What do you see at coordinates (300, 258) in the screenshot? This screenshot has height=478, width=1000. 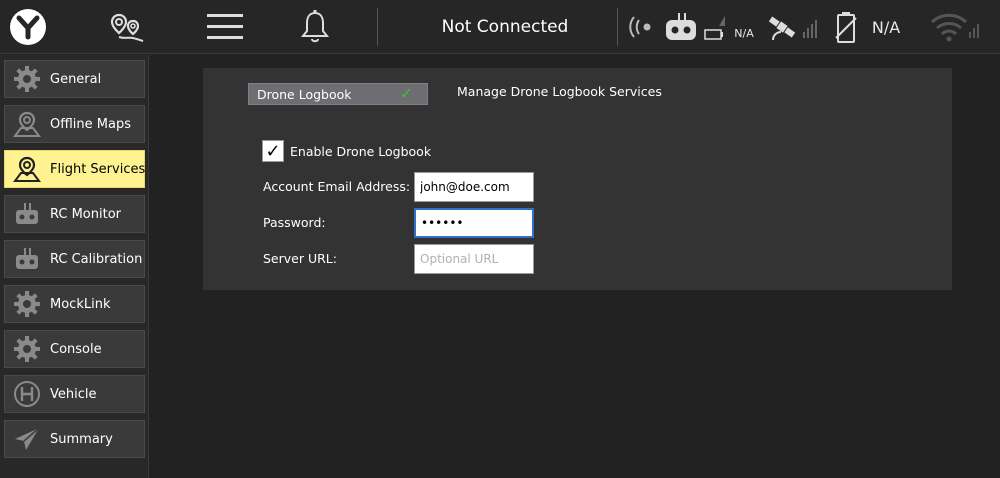 I see `server-url-label: Server URL:` at bounding box center [300, 258].